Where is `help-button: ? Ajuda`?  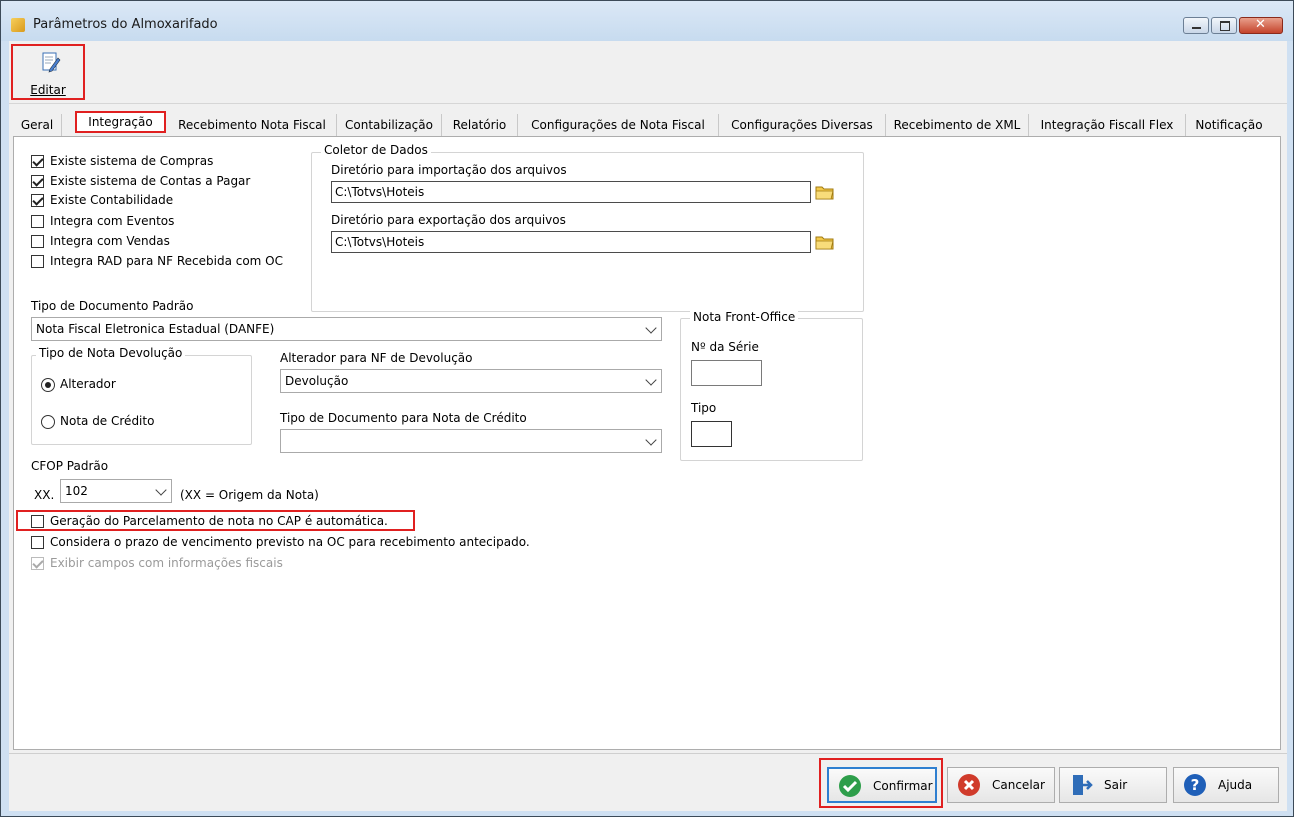
help-button: ? Ajuda is located at coordinates (1226, 785).